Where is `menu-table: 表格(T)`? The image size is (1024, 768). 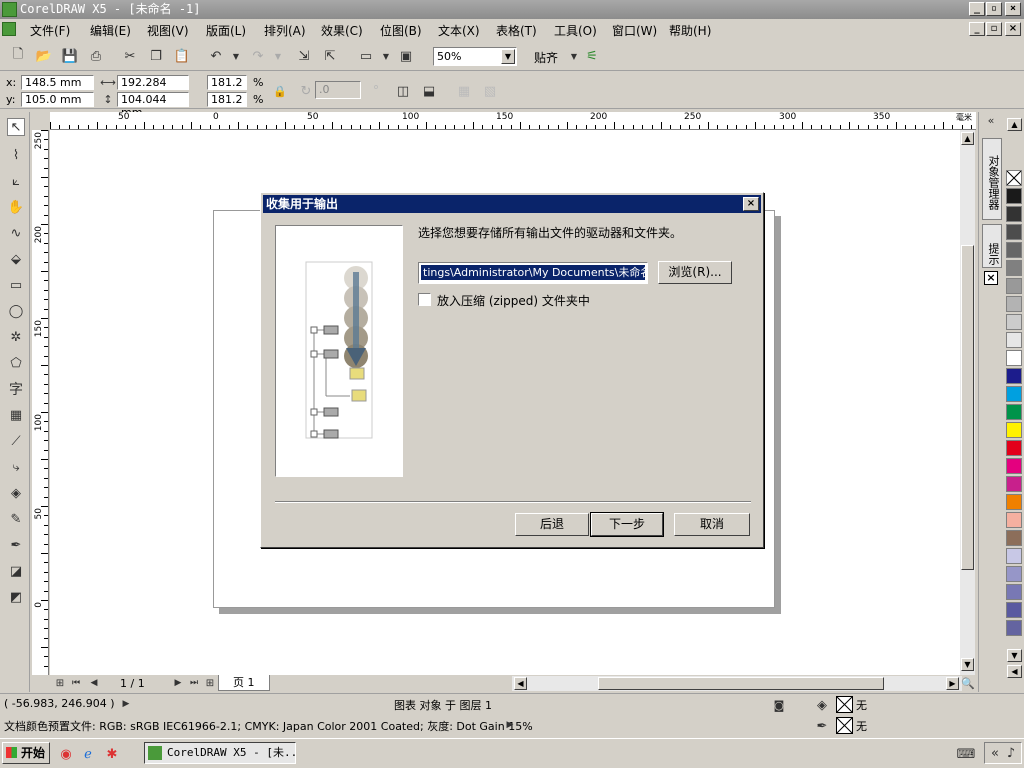
menu-table: 表格(T) is located at coordinates (516, 30).